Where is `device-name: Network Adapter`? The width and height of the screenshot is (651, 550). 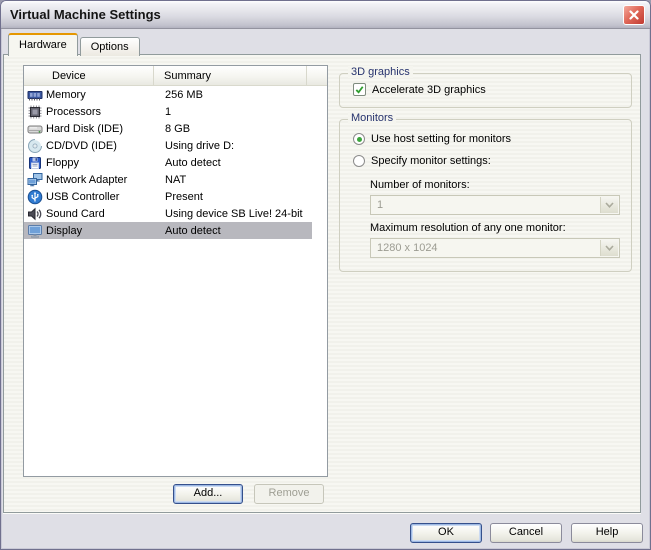
device-name: Network Adapter is located at coordinates (87, 179).